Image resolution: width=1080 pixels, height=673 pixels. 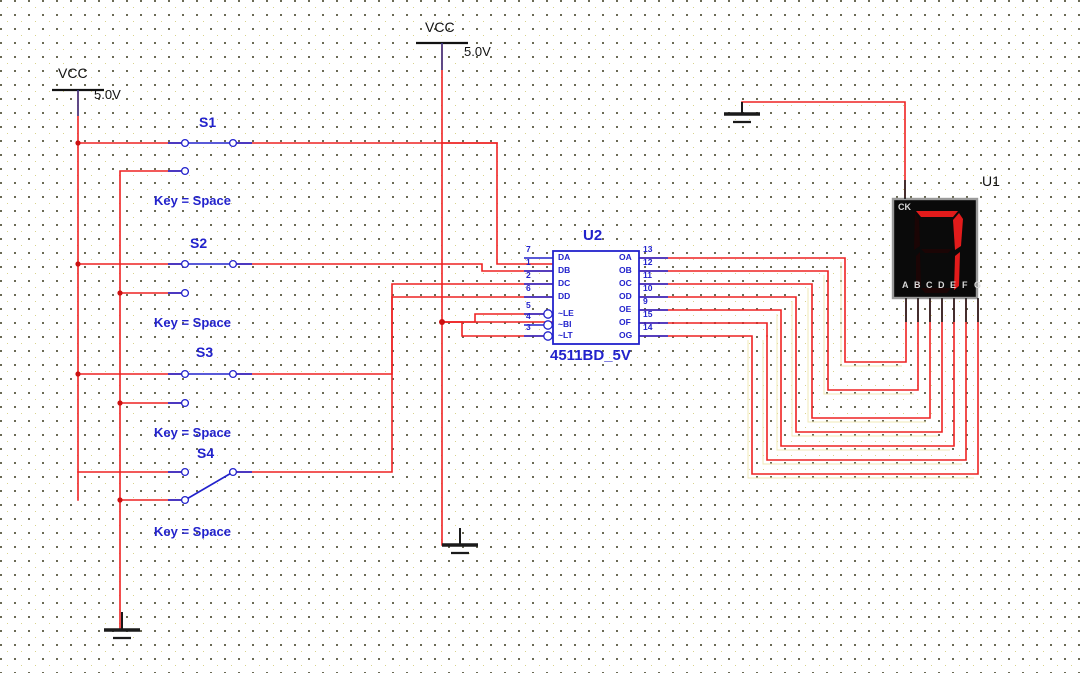 I want to click on display-pin-label-B: B, so click(x=917, y=285).